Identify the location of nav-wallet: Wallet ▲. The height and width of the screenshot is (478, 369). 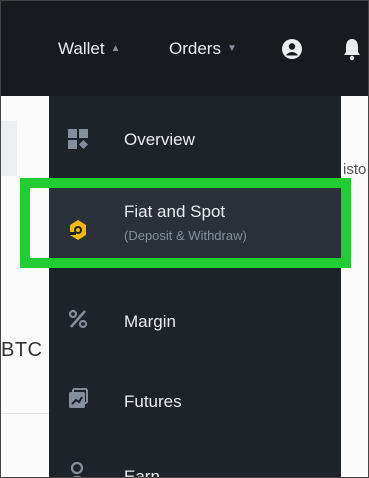
(89, 49).